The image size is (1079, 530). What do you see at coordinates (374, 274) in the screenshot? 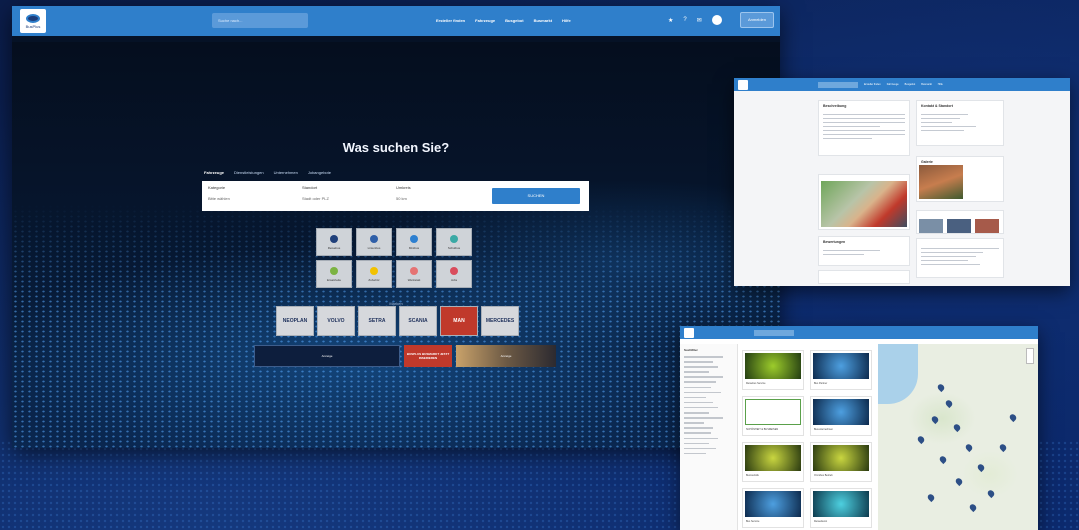
I see `category-tile: Zubehör` at bounding box center [374, 274].